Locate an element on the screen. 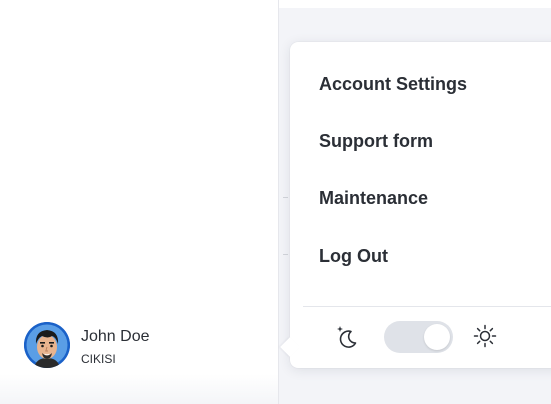 The width and height of the screenshot is (551, 404). menu-item-maintenance: Maintenance is located at coordinates (373, 198).